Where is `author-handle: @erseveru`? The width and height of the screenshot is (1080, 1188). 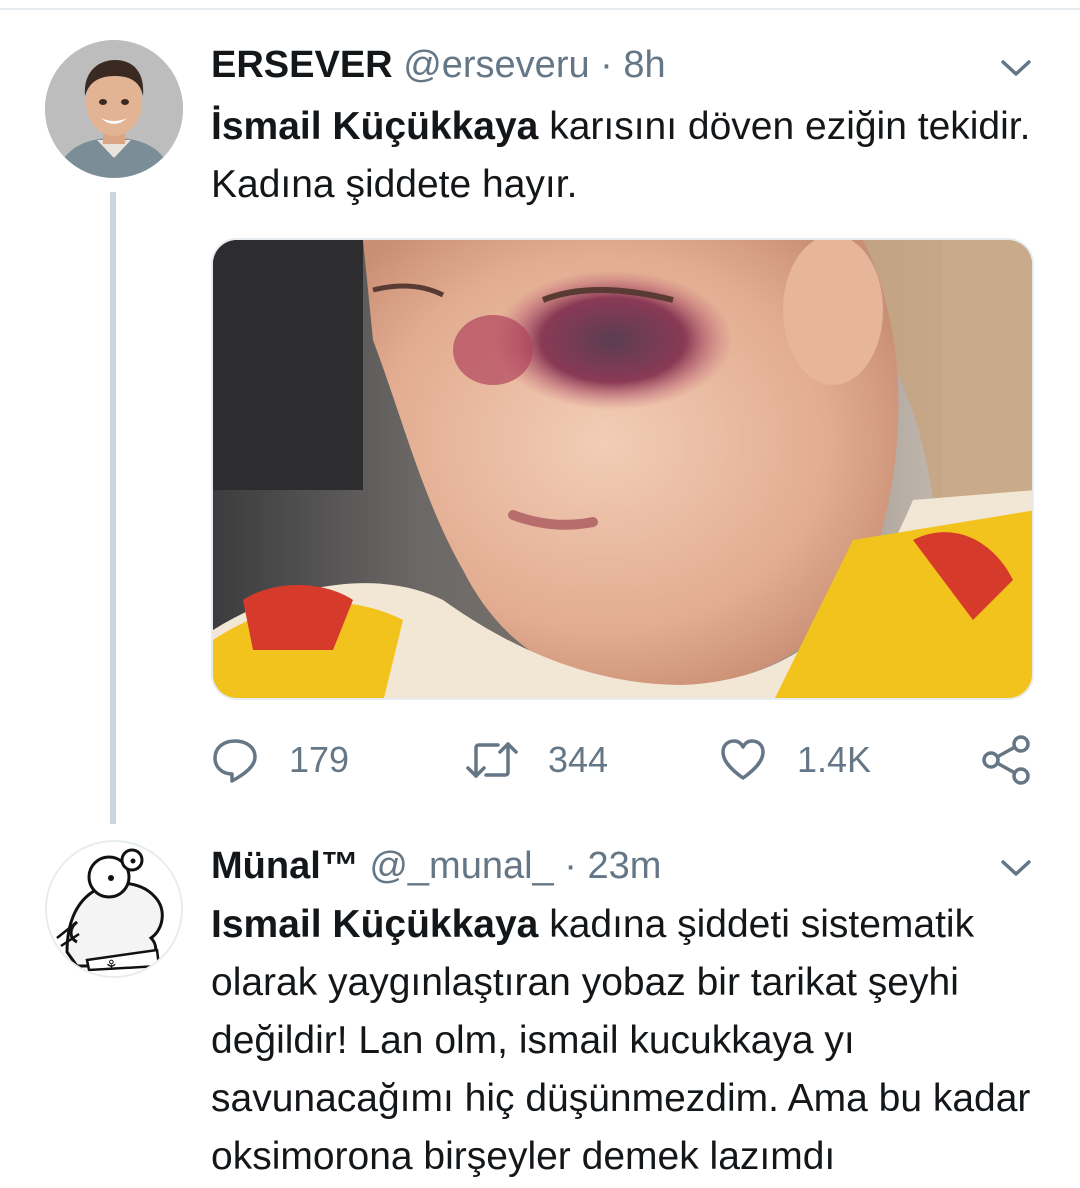 author-handle: @erseveru is located at coordinates (496, 65).